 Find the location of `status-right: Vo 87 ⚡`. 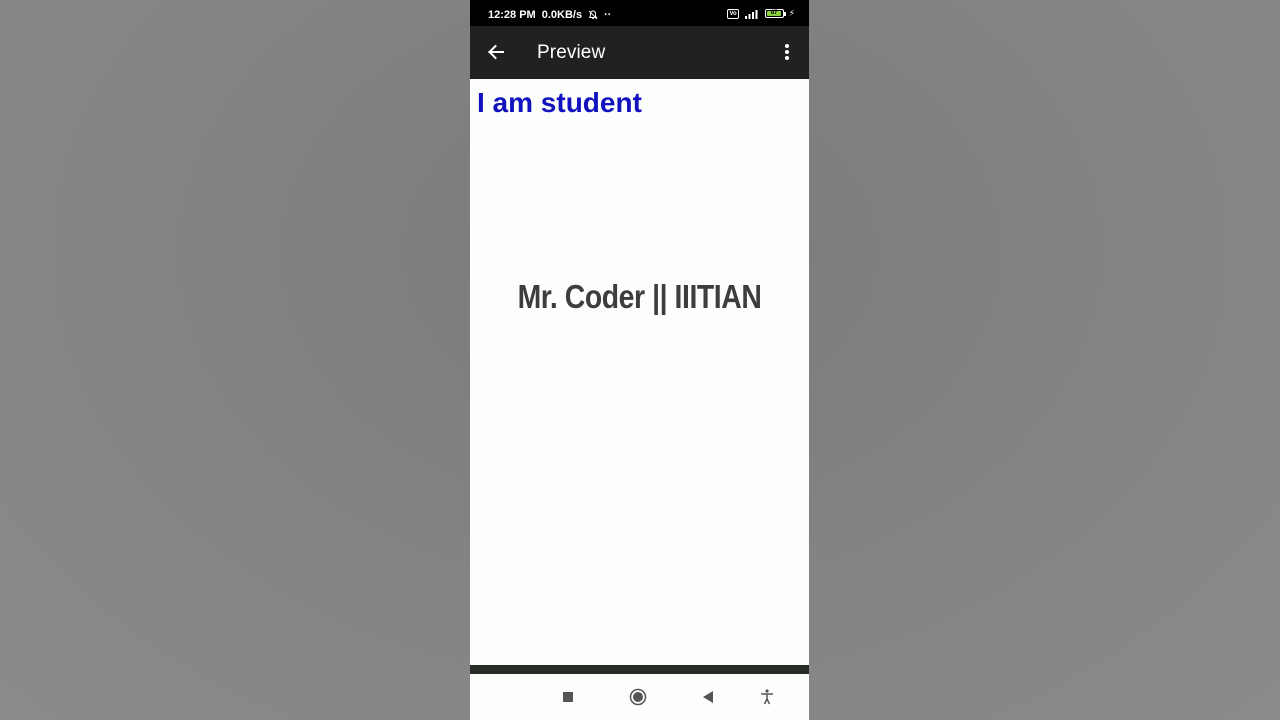

status-right: Vo 87 ⚡ is located at coordinates (761, 13).